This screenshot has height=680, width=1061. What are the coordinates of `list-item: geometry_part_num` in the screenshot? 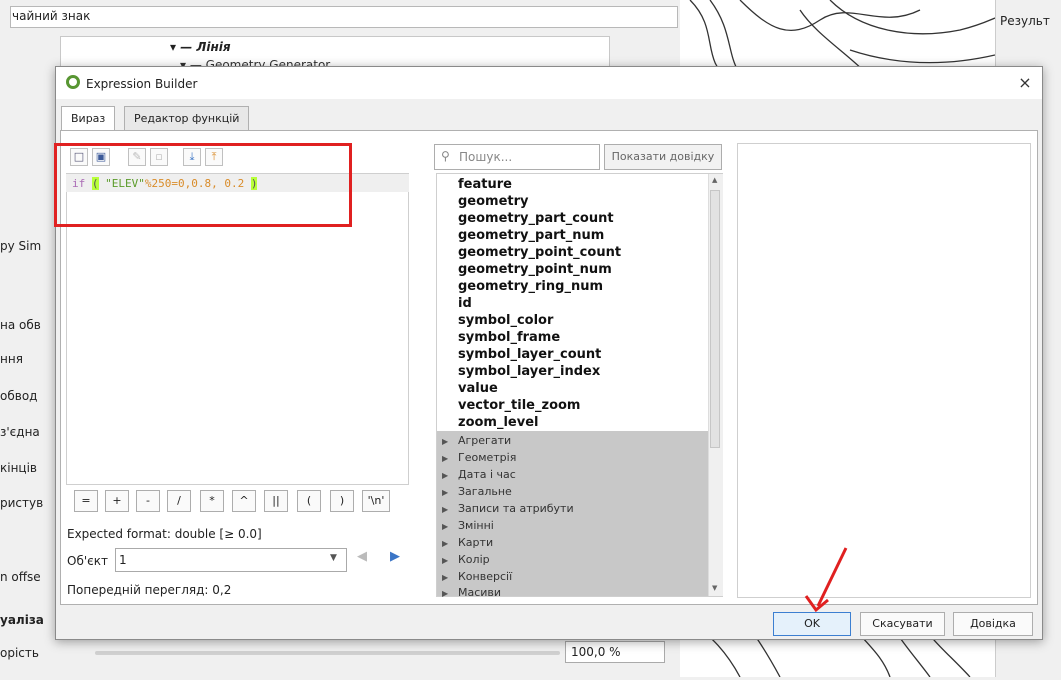 It's located at (531, 235).